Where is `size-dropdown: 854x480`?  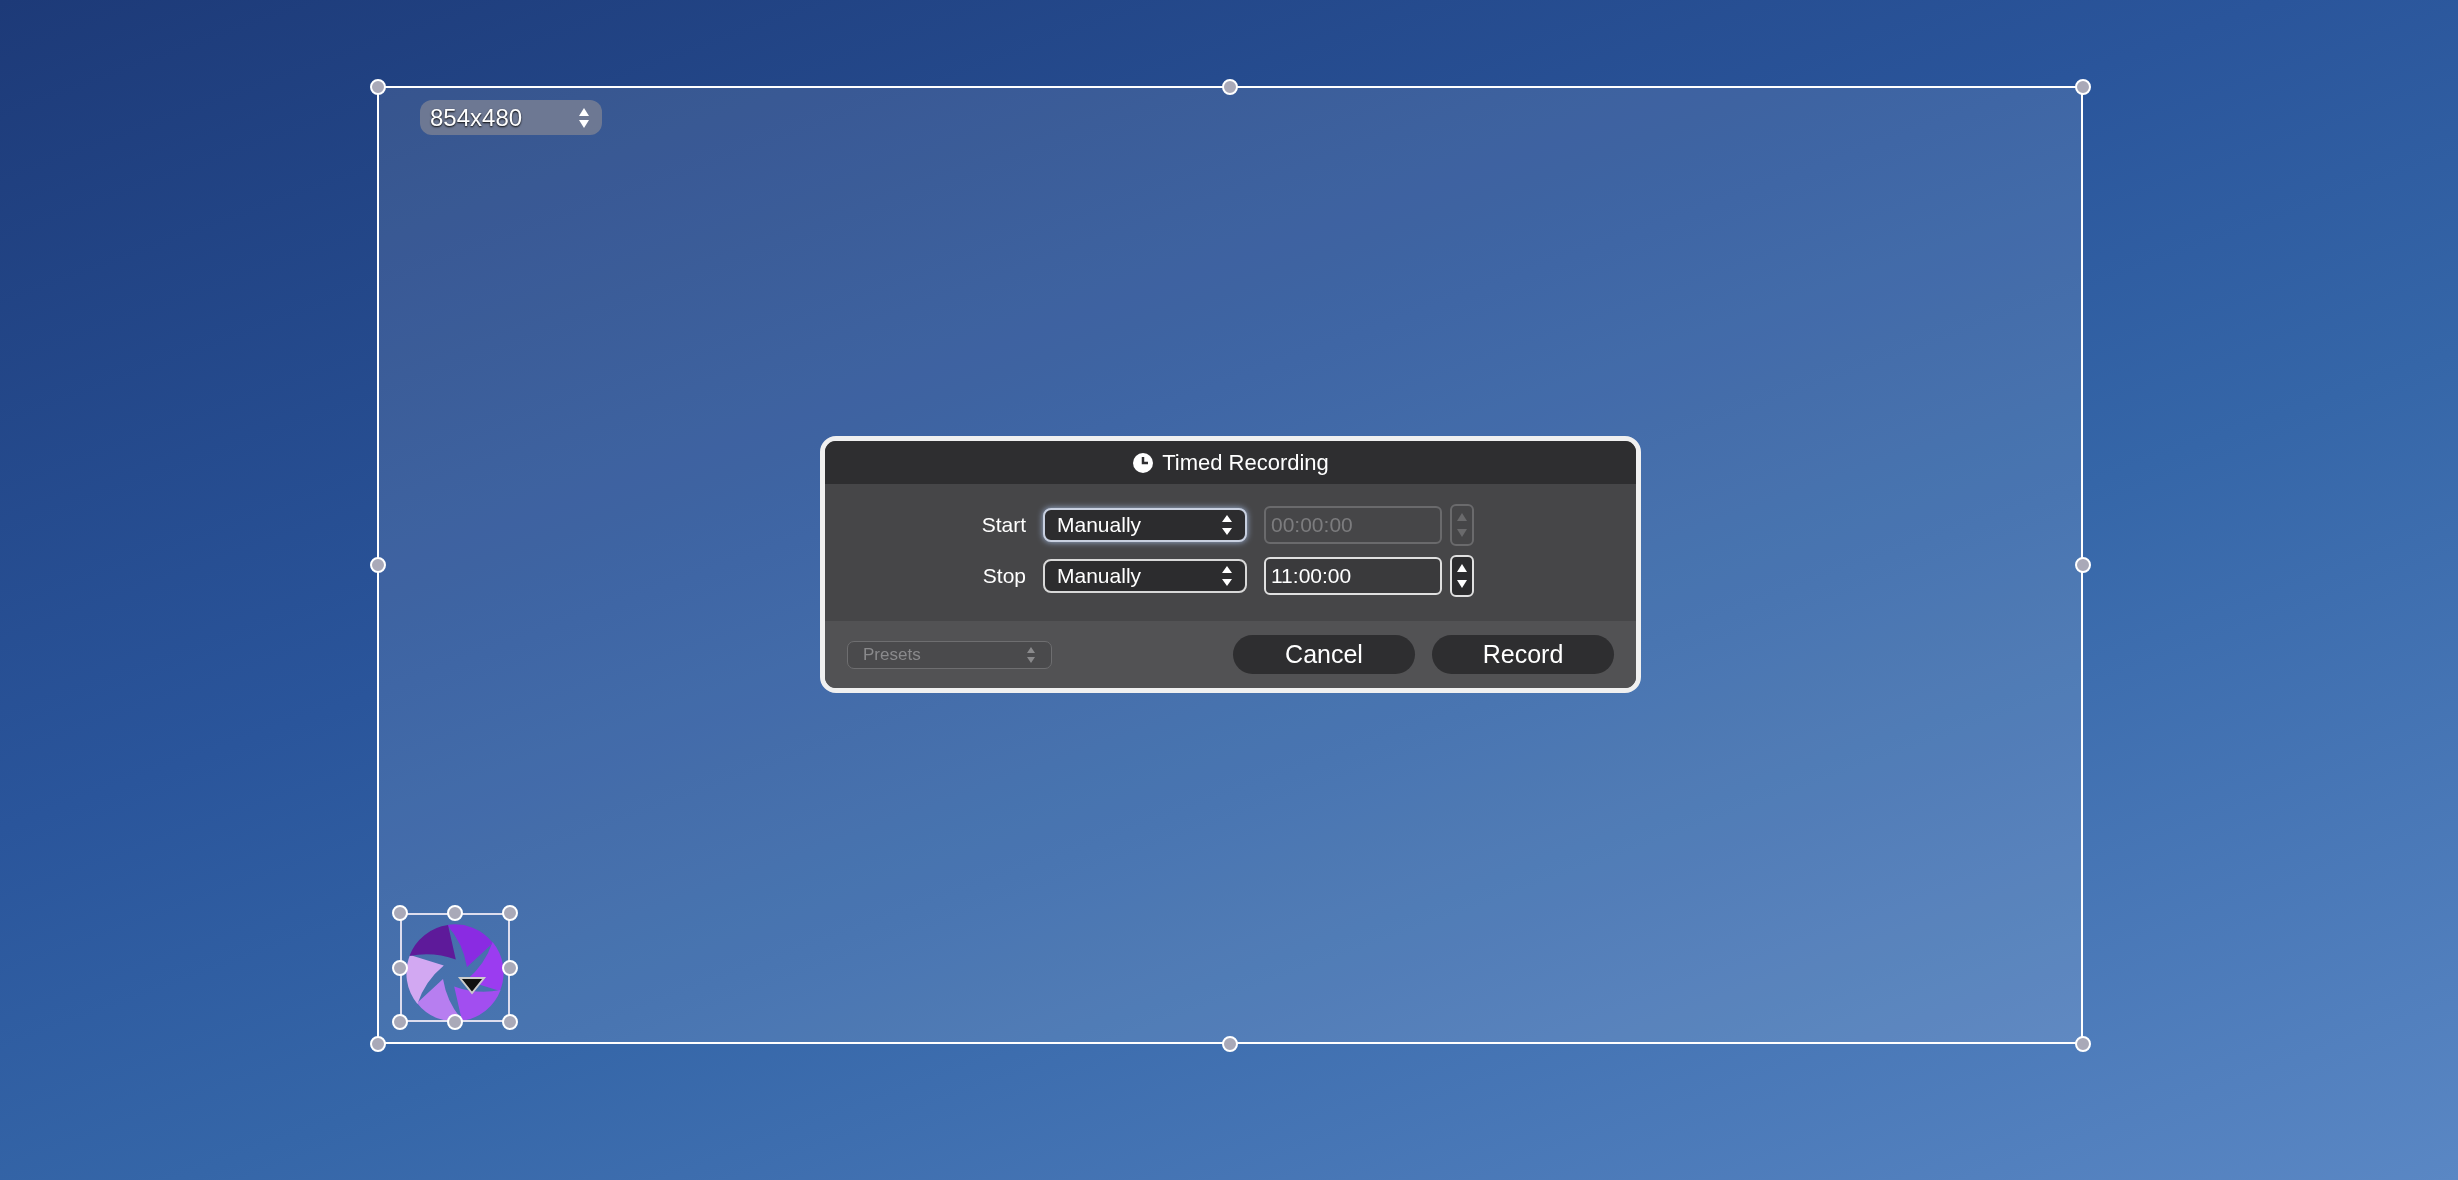 size-dropdown: 854x480 is located at coordinates (511, 117).